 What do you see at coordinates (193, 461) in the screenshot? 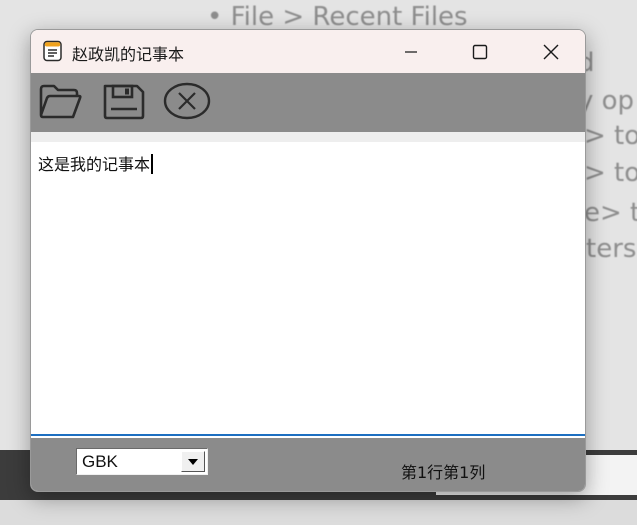
I see `dropdown-arrow-icon` at bounding box center [193, 461].